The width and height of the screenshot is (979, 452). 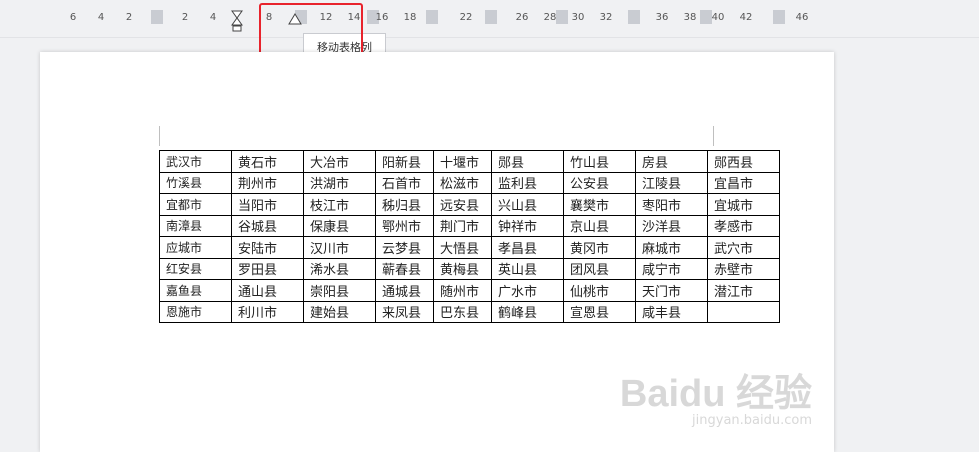 I want to click on table-cell: 松滋市, so click(x=462, y=182).